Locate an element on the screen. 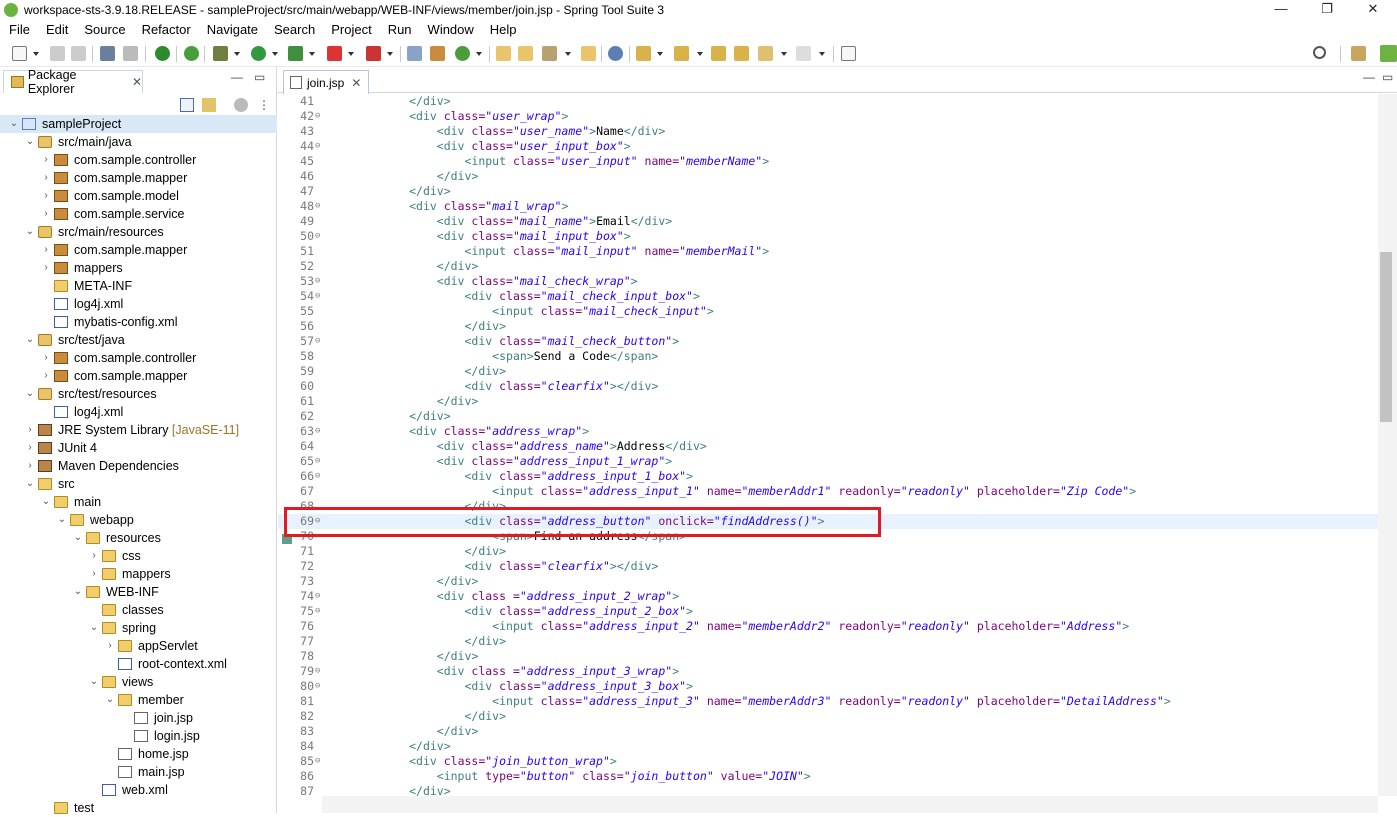  tree-item: ⌄ src is located at coordinates (138, 484).